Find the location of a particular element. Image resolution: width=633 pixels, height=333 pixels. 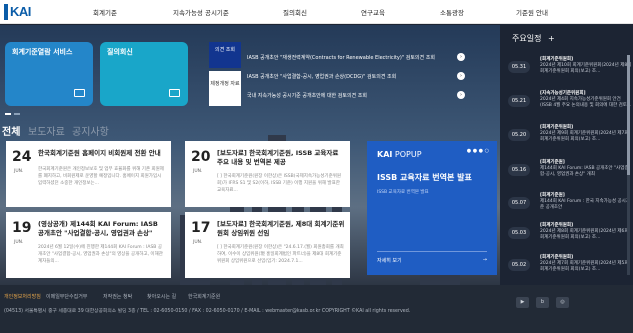

news-day: 24 is located at coordinates (22, 157).